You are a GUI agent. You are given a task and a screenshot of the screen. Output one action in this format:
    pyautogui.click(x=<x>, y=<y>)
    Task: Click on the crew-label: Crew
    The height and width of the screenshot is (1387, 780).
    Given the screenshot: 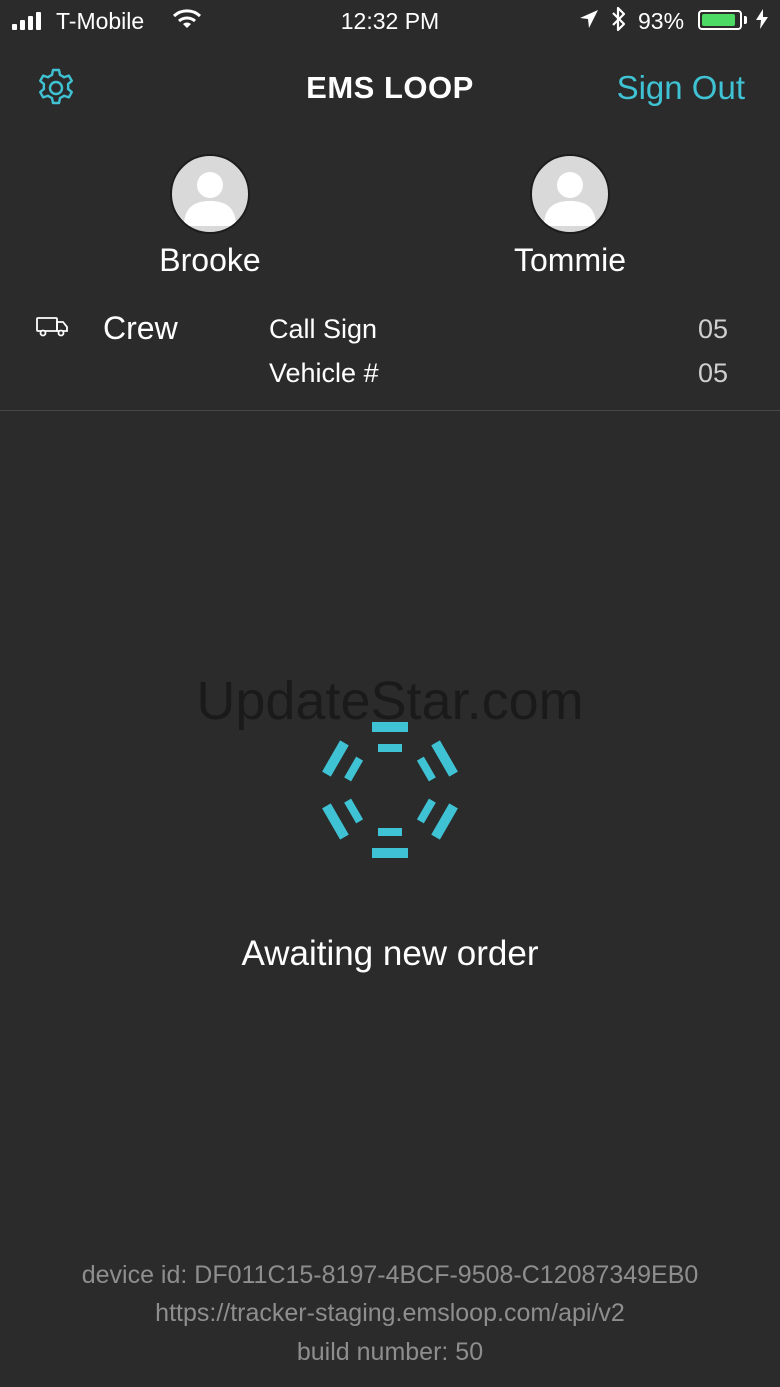 What is the action you would take?
    pyautogui.click(x=140, y=328)
    